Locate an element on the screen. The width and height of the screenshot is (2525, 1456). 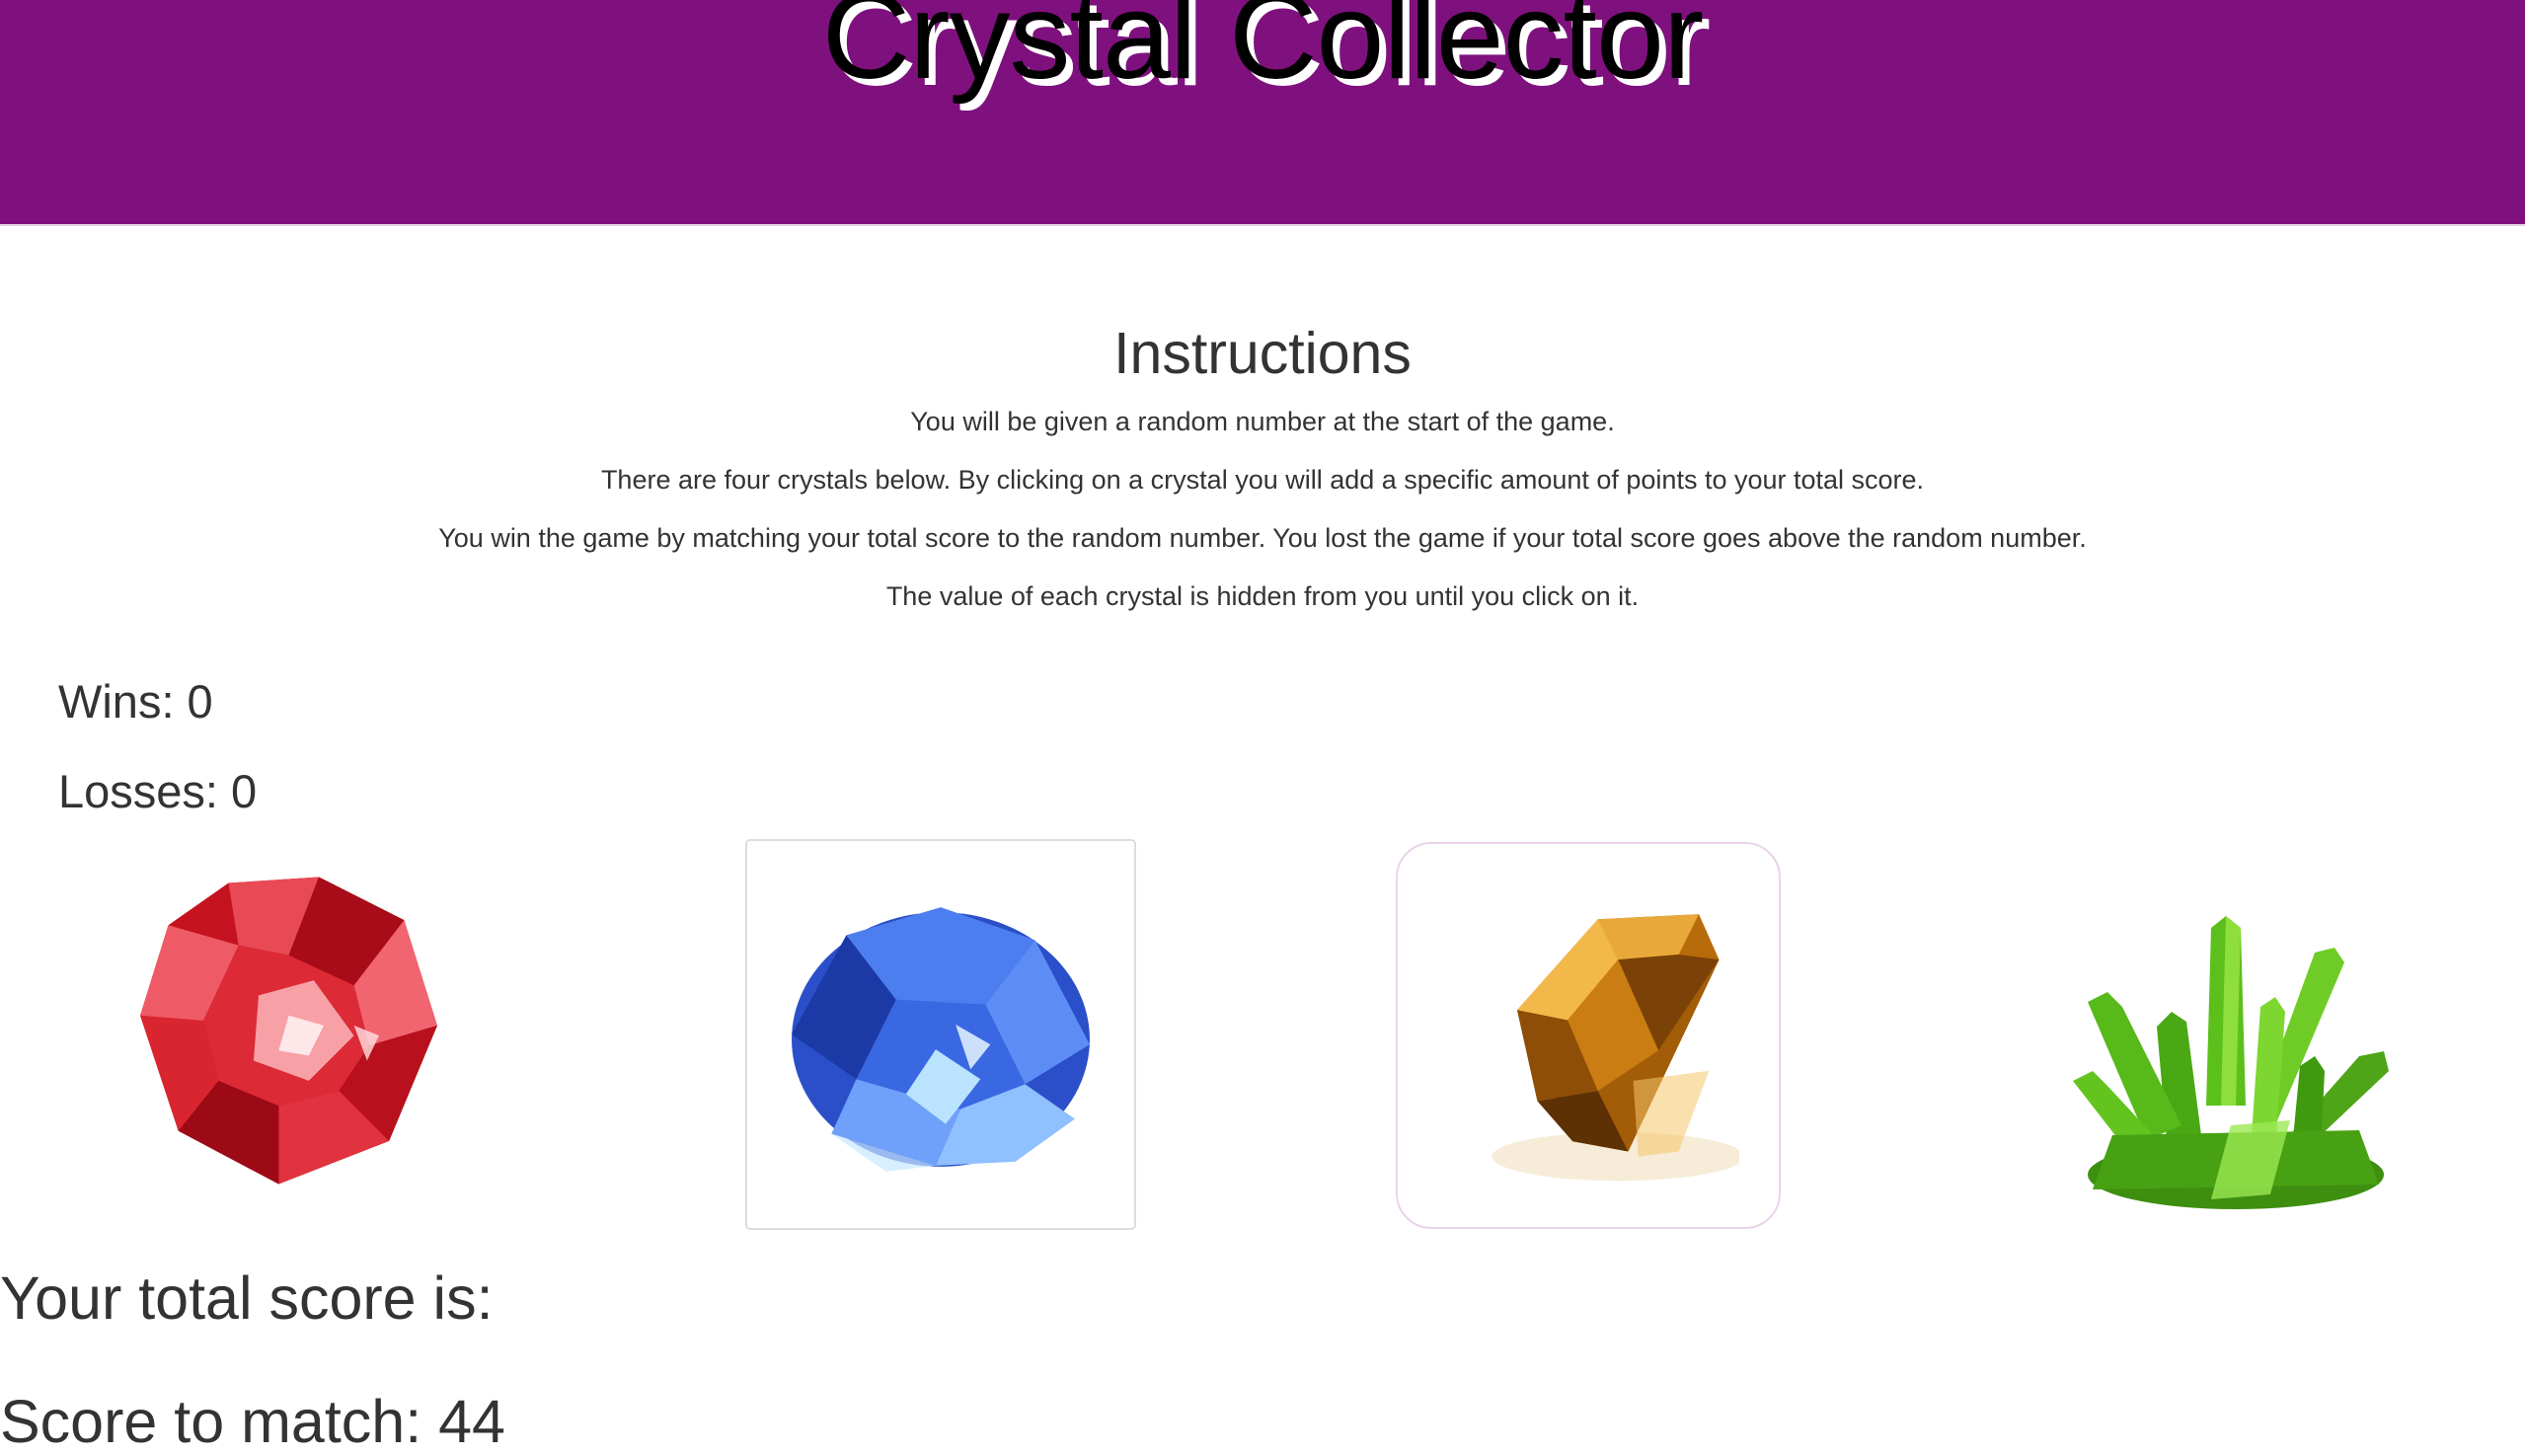
red-crystal-icon is located at coordinates (288, 1031).